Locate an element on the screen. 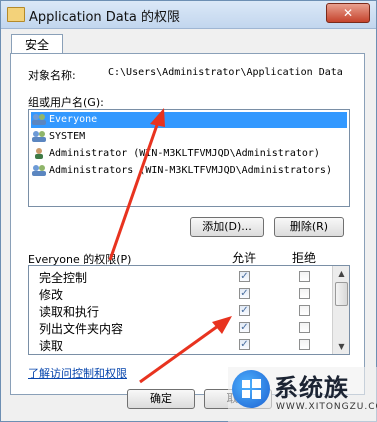 This screenshot has height=422, width=377. arrow-to-checkbox is located at coordinates (179, 354).